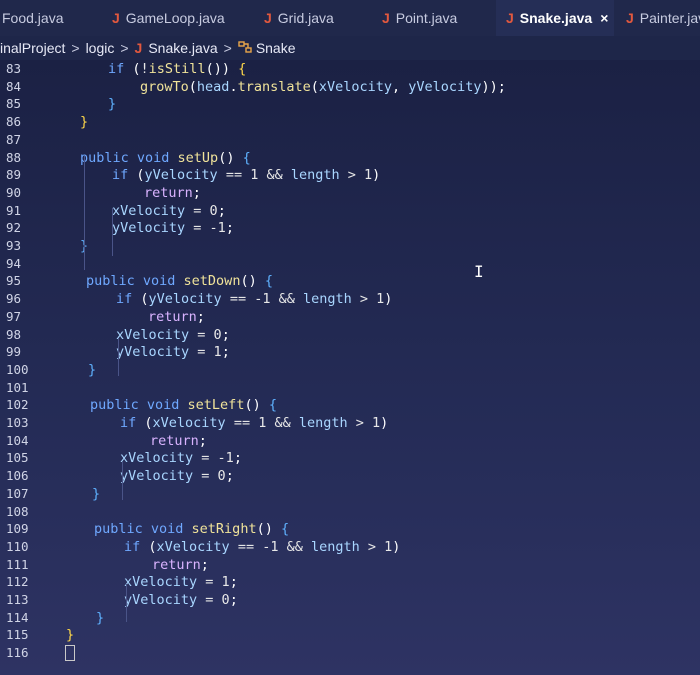 The height and width of the screenshot is (675, 700). What do you see at coordinates (14, 86) in the screenshot?
I see `line-number: 84` at bounding box center [14, 86].